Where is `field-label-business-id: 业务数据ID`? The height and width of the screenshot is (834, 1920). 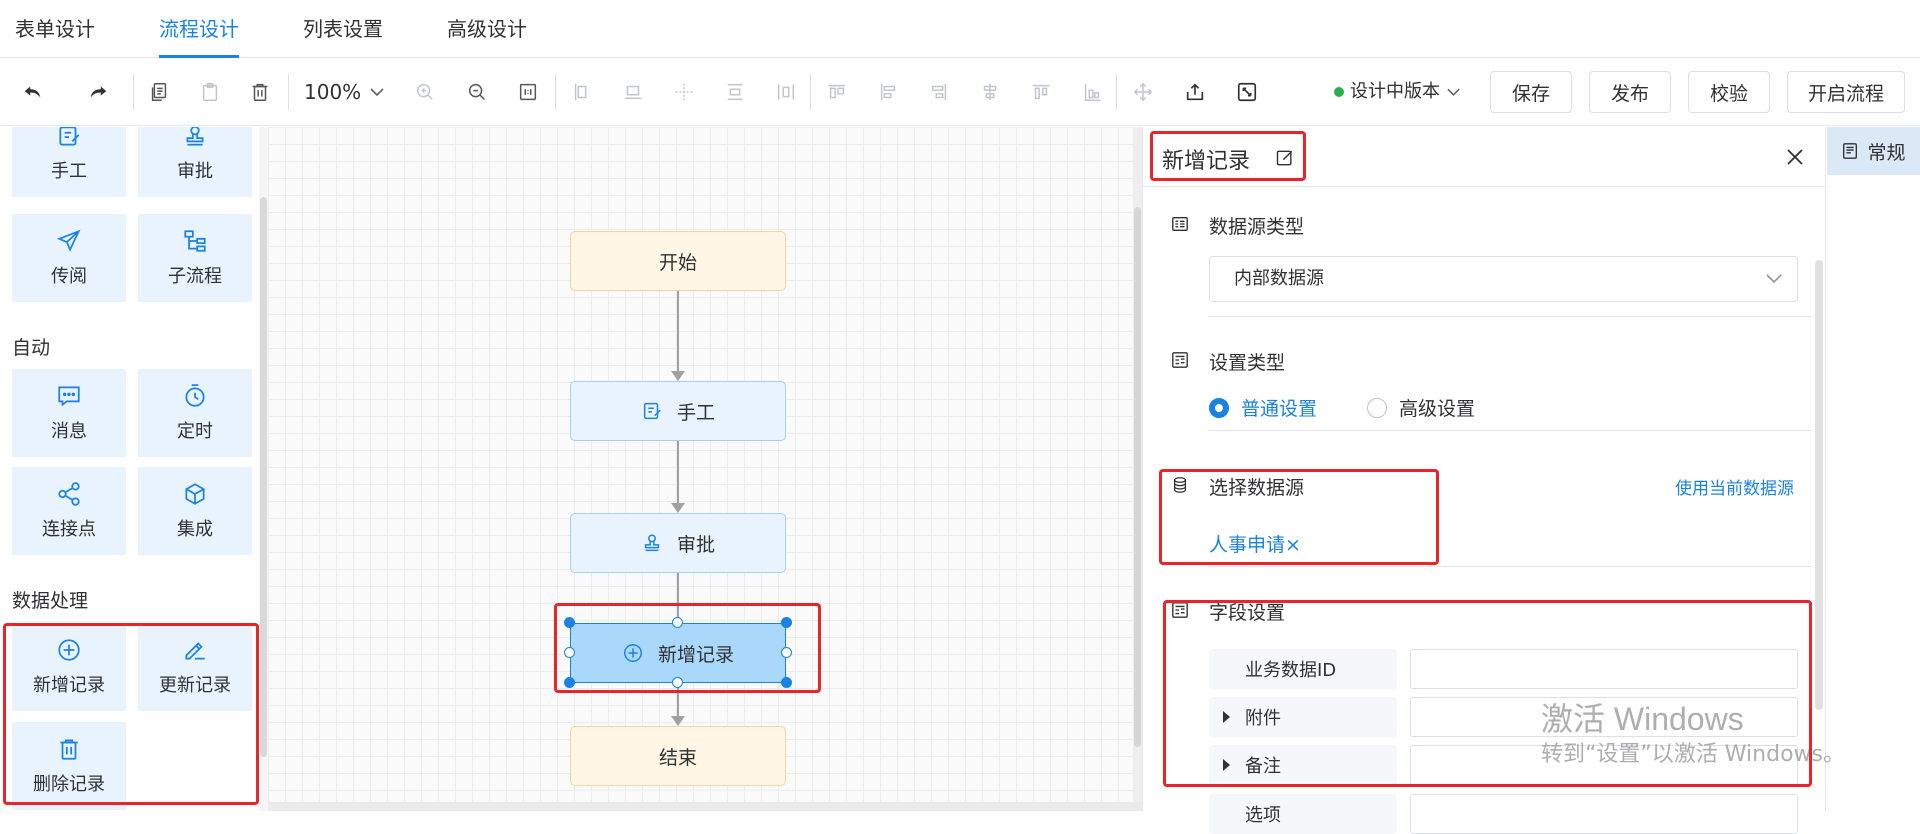 field-label-business-id: 业务数据ID is located at coordinates (1303, 669).